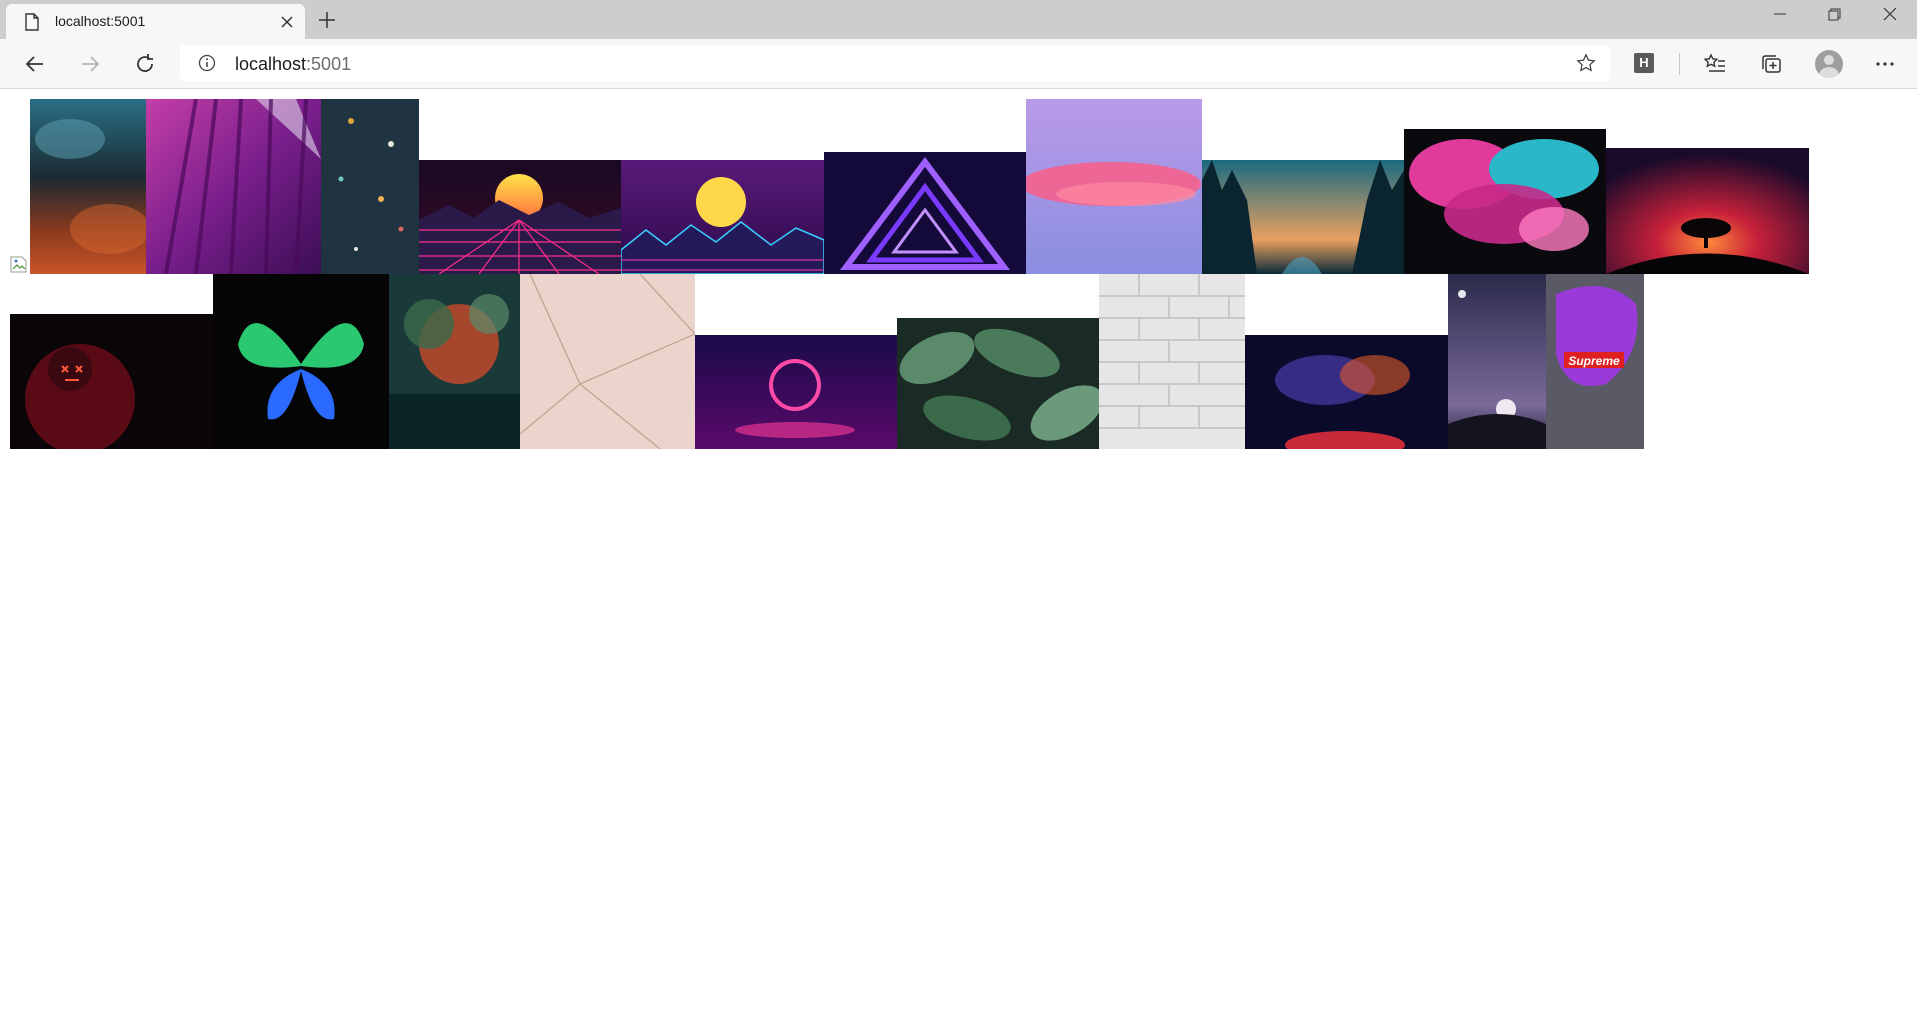 The height and width of the screenshot is (1027, 1917). I want to click on more-menu-icon, so click(1885, 64).